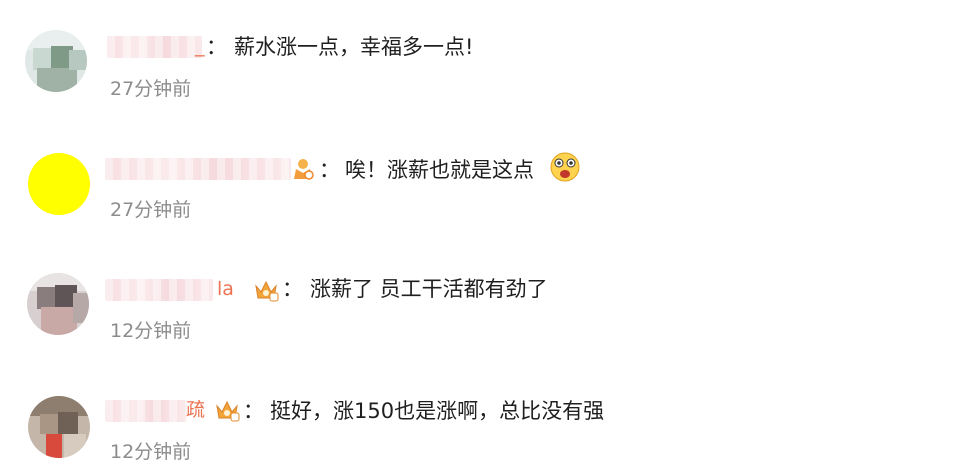 The width and height of the screenshot is (957, 468). I want to click on comment-time: 27分钟前, so click(151, 210).